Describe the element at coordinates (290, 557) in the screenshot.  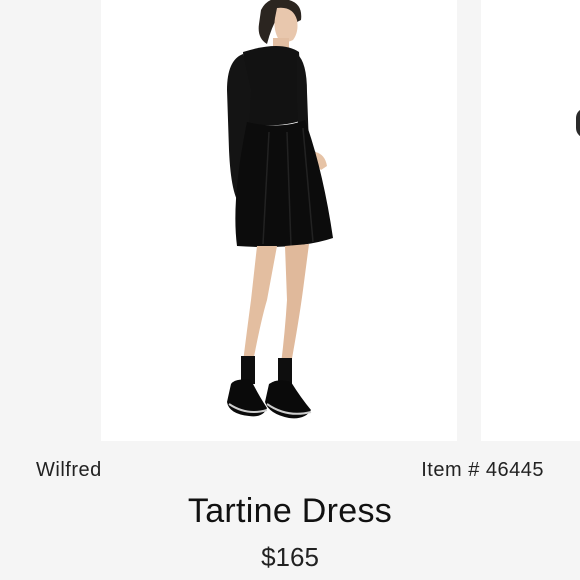
I see `product-price: $165` at that location.